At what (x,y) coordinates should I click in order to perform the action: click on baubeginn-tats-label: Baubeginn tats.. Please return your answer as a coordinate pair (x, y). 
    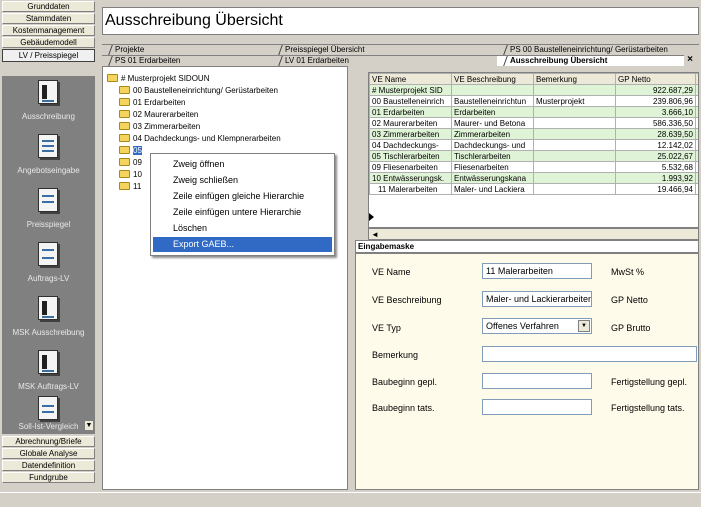
    Looking at the image, I should click on (403, 408).